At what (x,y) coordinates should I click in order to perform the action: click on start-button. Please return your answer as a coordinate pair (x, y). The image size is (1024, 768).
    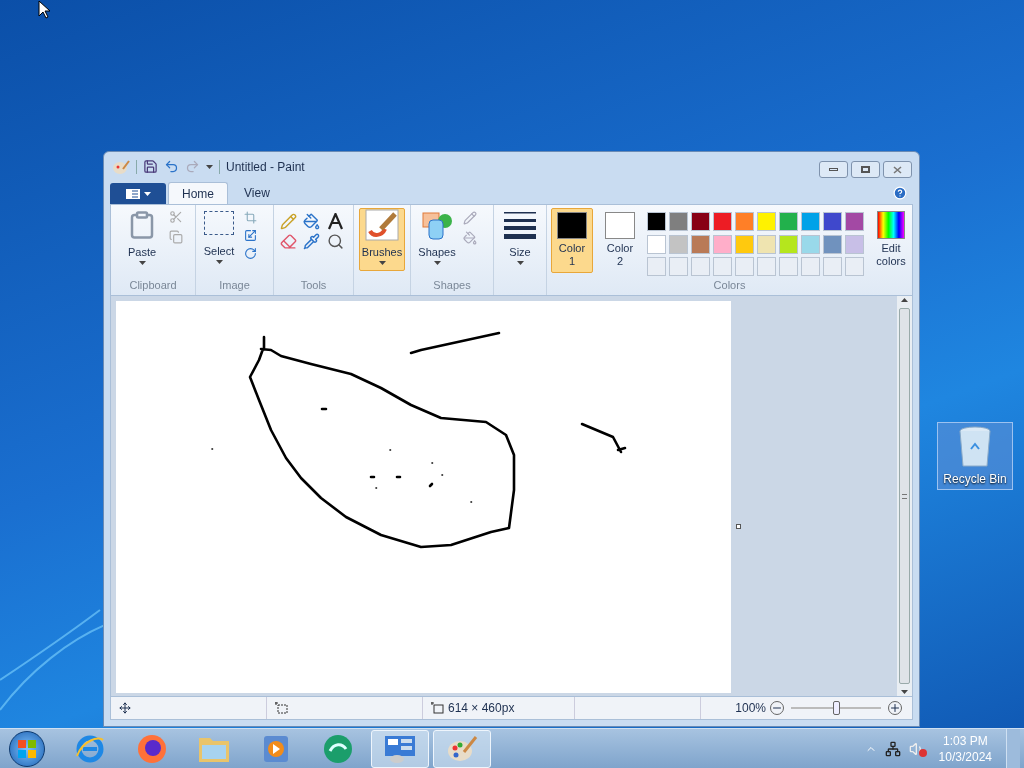
    Looking at the image, I should click on (27, 748).